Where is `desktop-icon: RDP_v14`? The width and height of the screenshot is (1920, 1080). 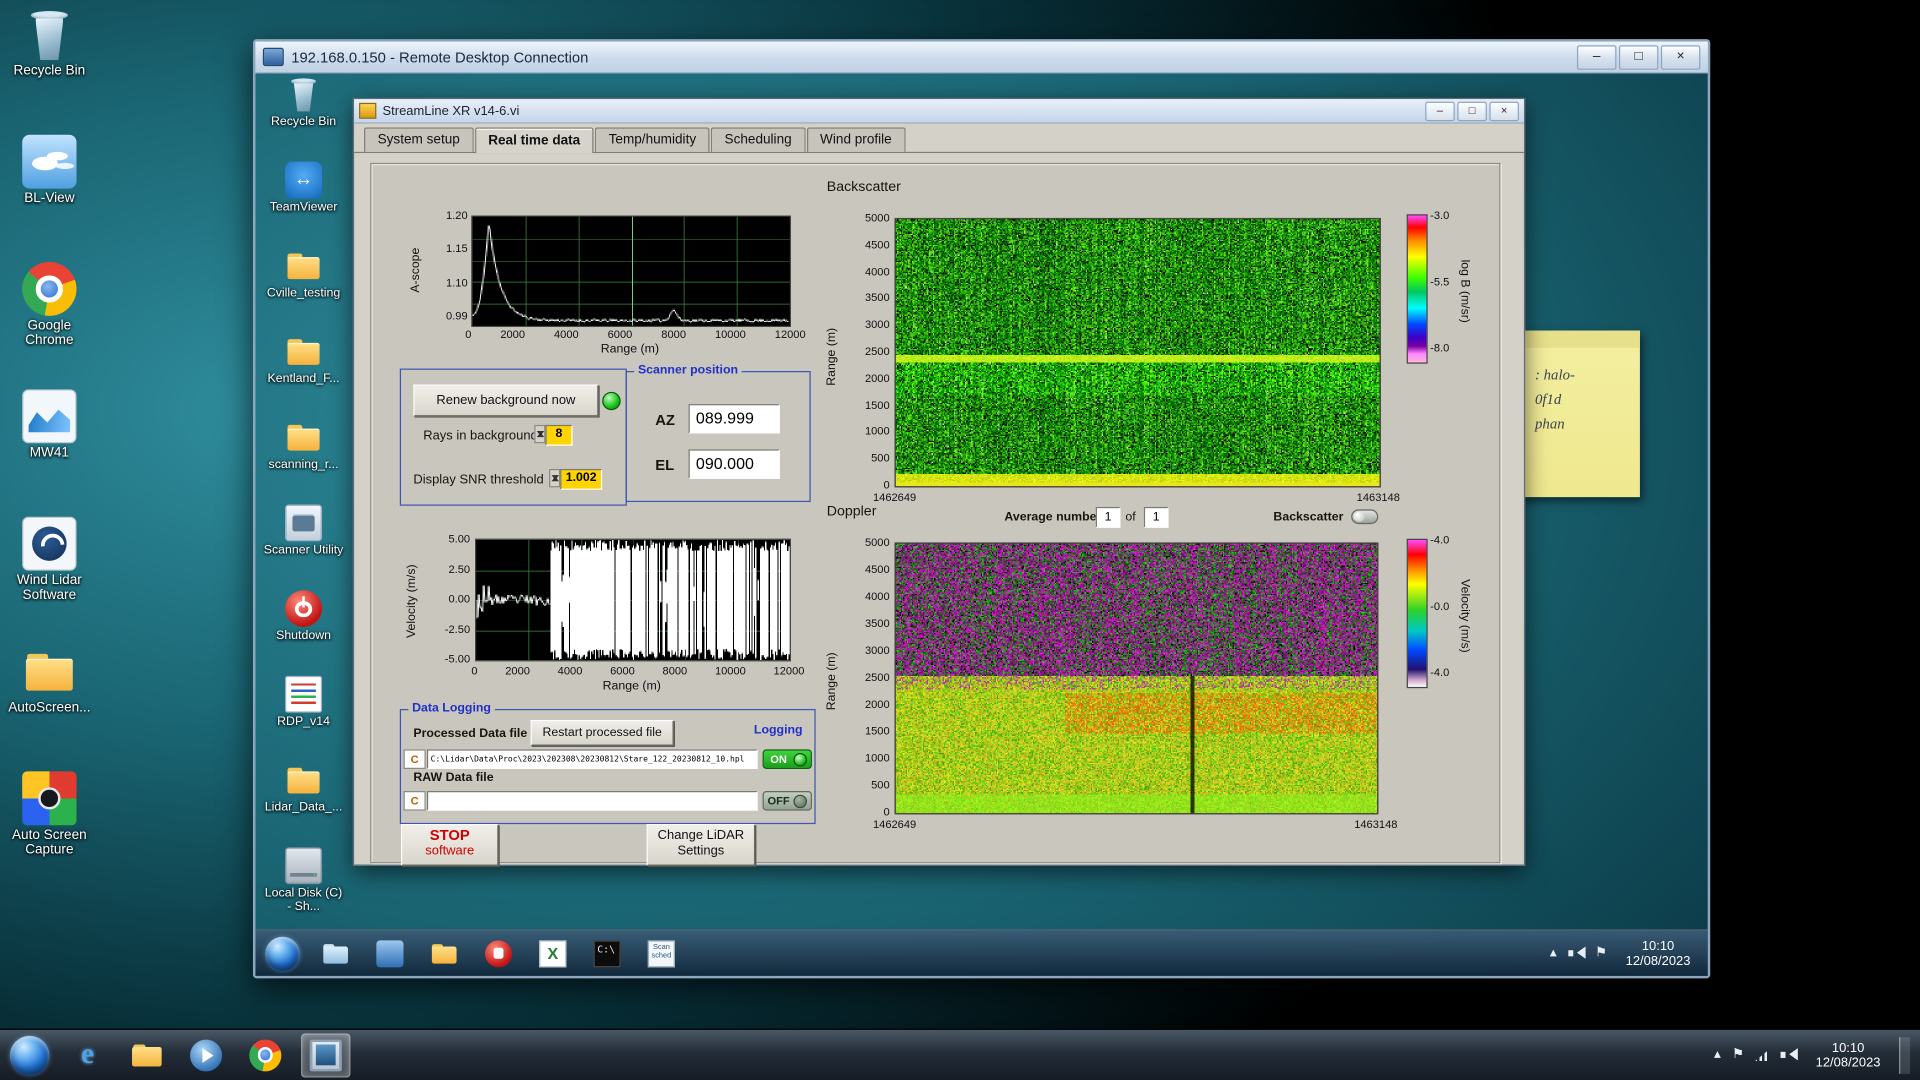
desktop-icon: RDP_v14 is located at coordinates (303, 718).